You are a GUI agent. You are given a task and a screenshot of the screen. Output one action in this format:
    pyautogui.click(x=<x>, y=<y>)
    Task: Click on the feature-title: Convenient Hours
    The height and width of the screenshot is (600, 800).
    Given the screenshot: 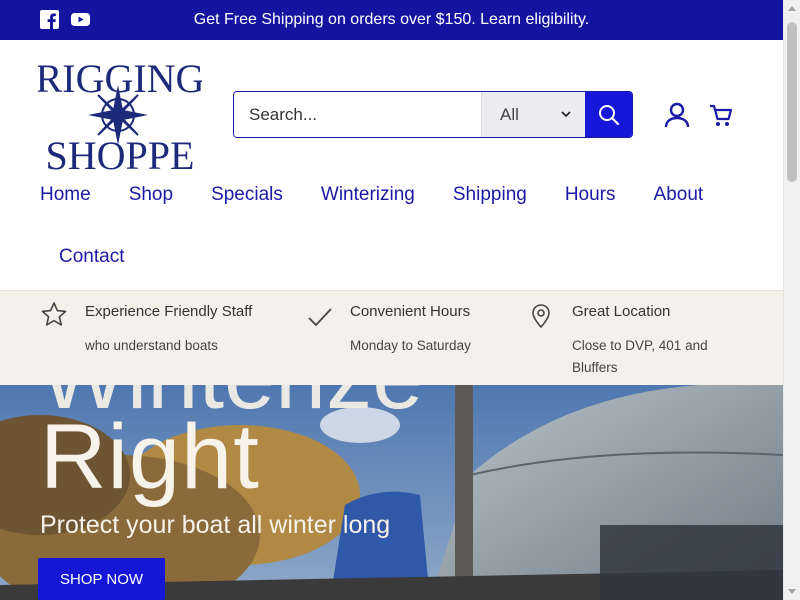 What is the action you would take?
    pyautogui.click(x=410, y=311)
    